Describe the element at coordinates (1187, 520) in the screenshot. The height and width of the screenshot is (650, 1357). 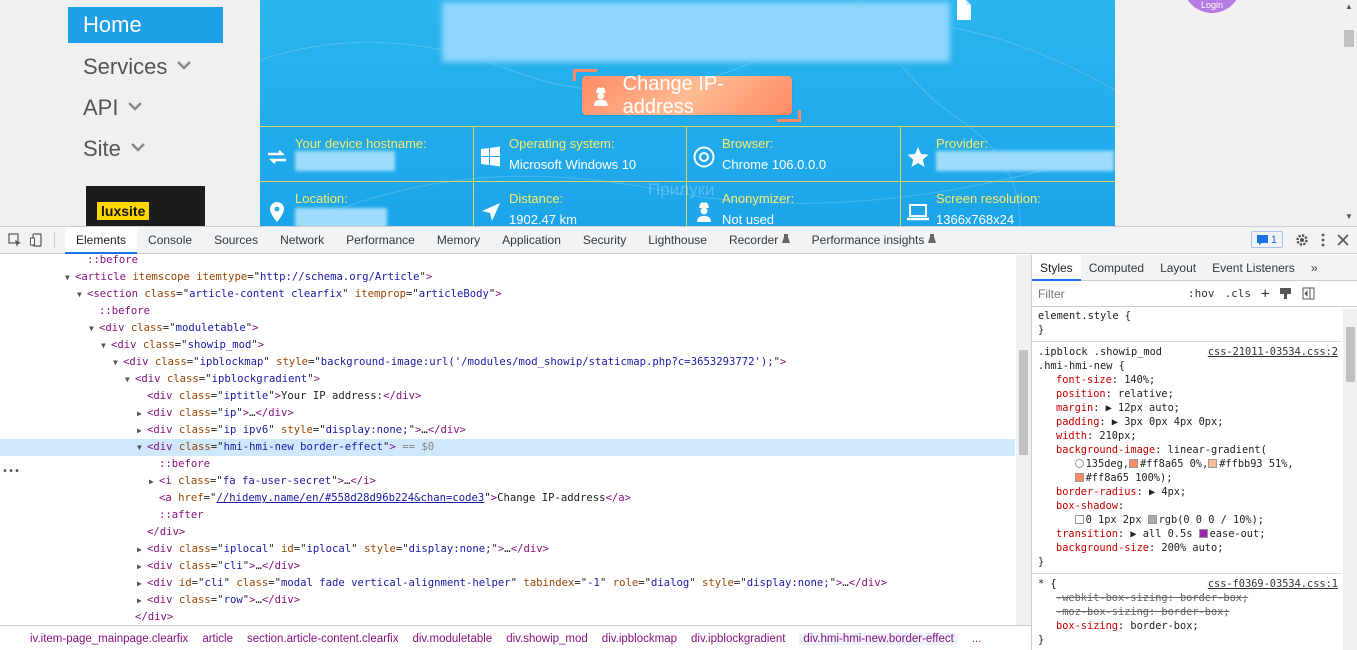
I see `css-rule-line: 0 1px 2px rgb(0 0 0 / 10%);` at that location.